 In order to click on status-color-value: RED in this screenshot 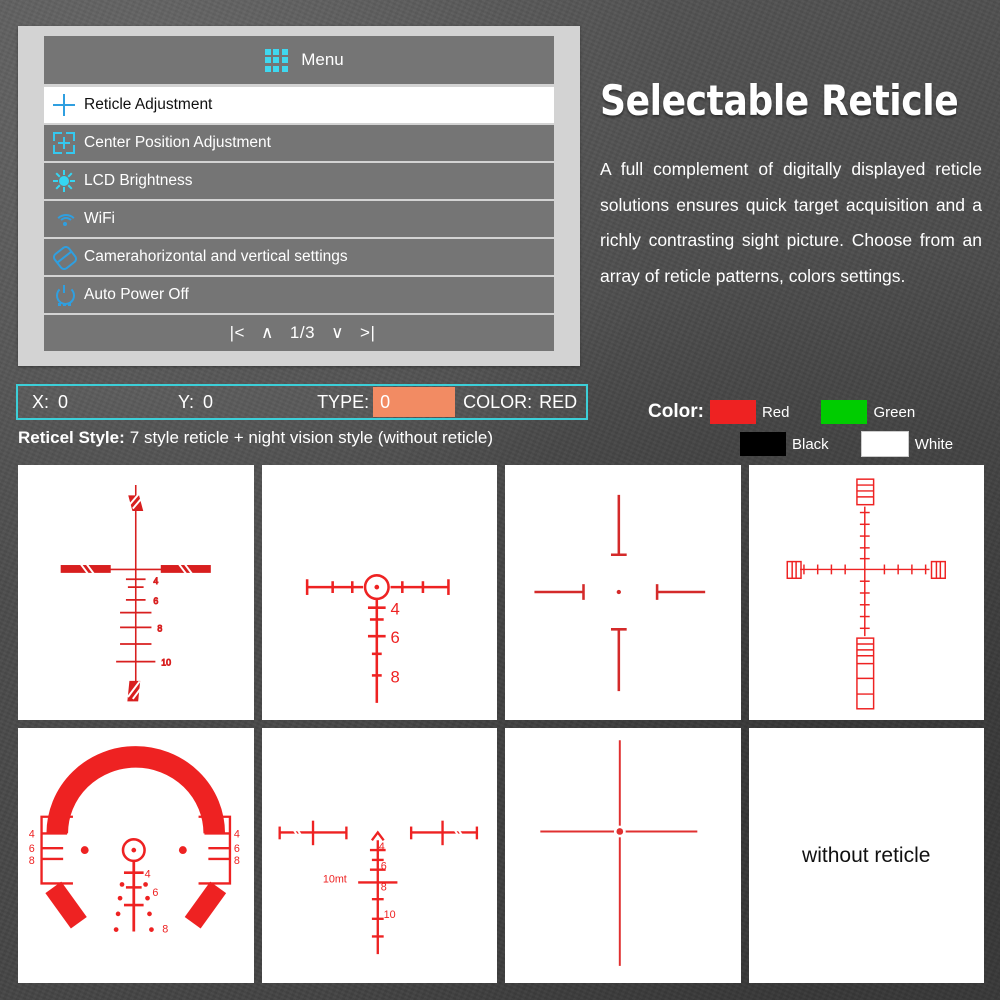, I will do `click(558, 401)`.